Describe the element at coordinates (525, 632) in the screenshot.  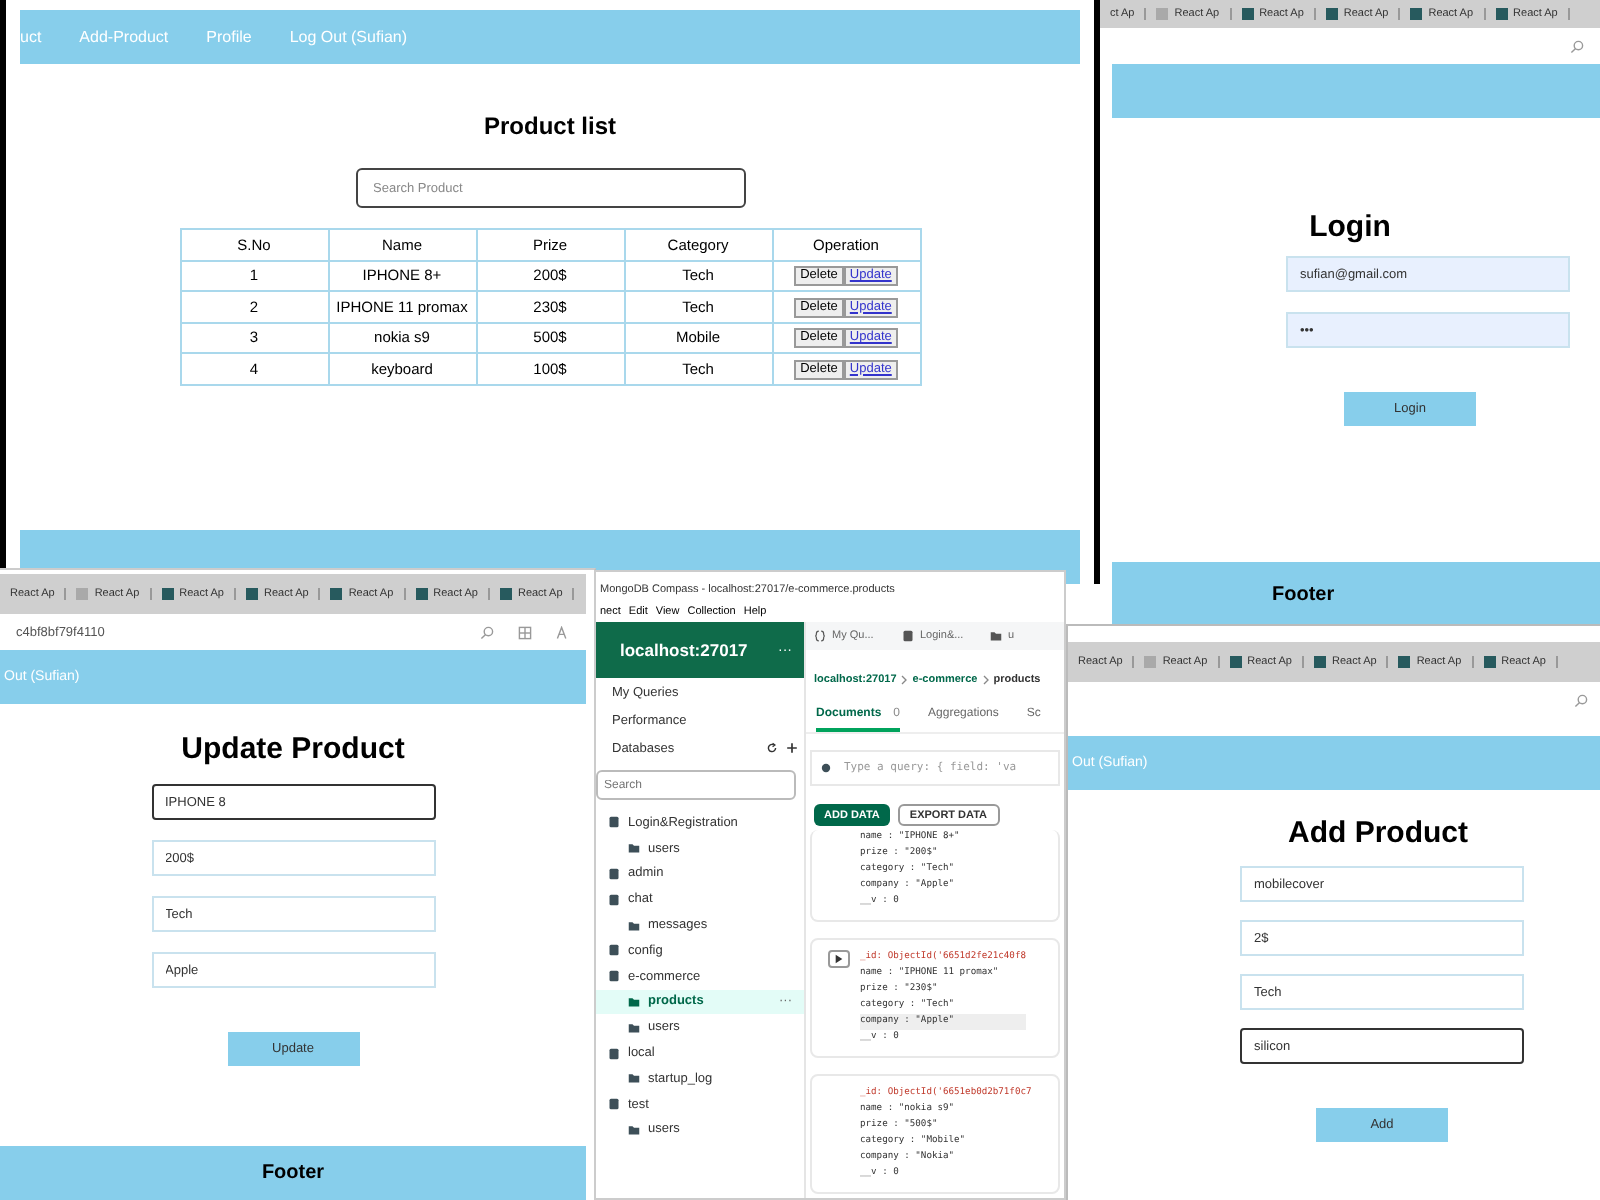
I see `grid-icon` at that location.